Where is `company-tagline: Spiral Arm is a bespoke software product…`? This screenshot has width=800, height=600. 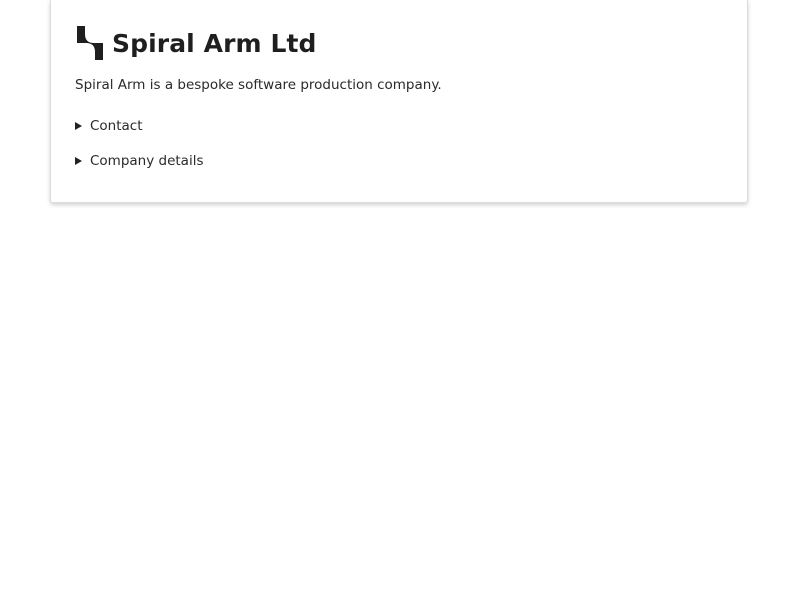
company-tagline: Spiral Arm is a bespoke software product… is located at coordinates (258, 85).